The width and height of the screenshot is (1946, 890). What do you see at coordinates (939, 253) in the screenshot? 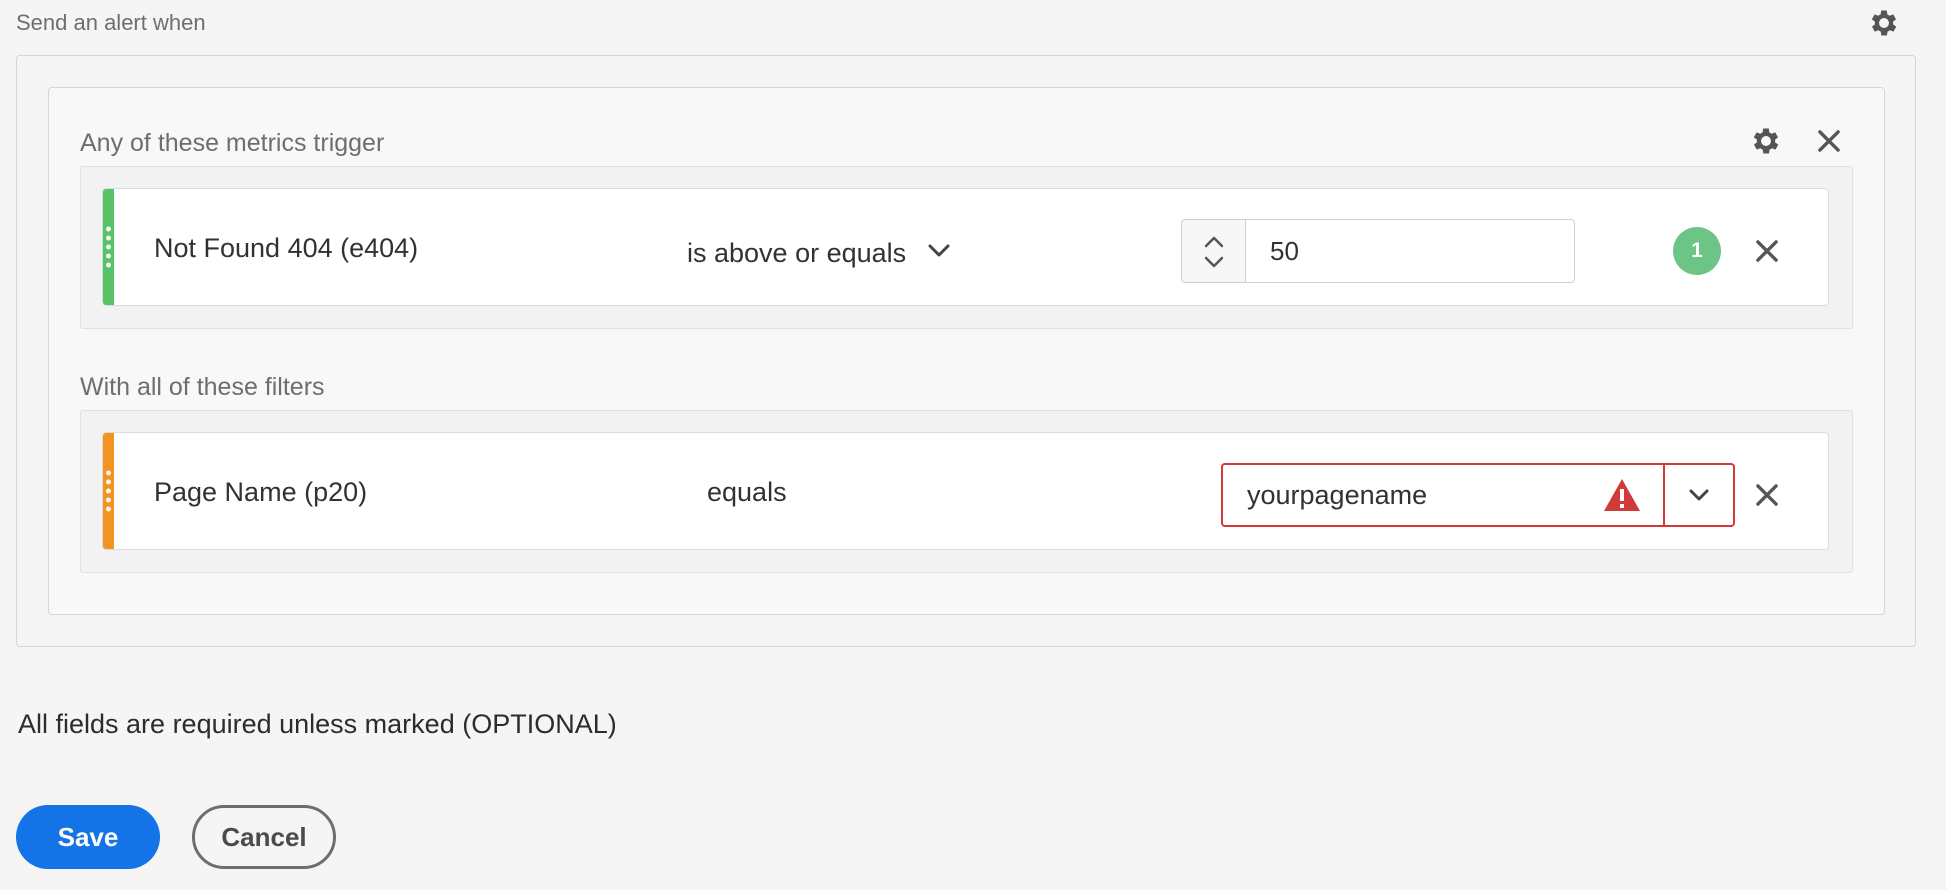
I see `chevron-down-icon` at bounding box center [939, 253].